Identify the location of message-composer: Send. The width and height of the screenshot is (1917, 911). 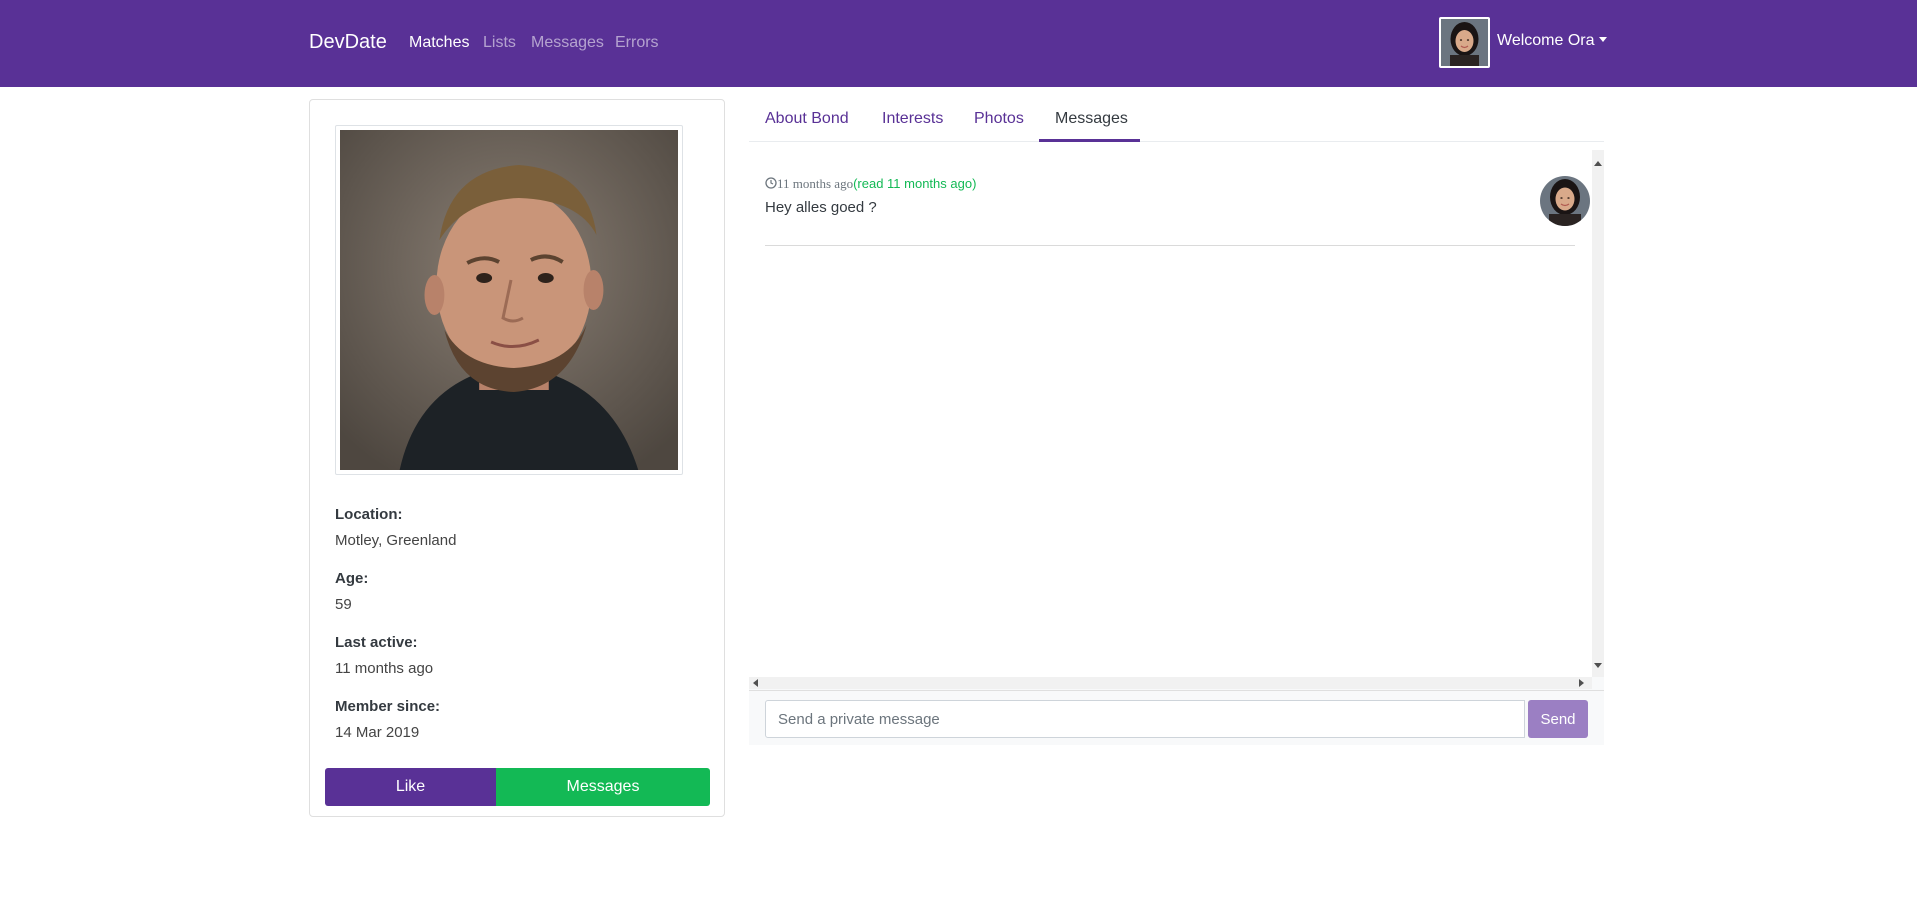
(1176, 717).